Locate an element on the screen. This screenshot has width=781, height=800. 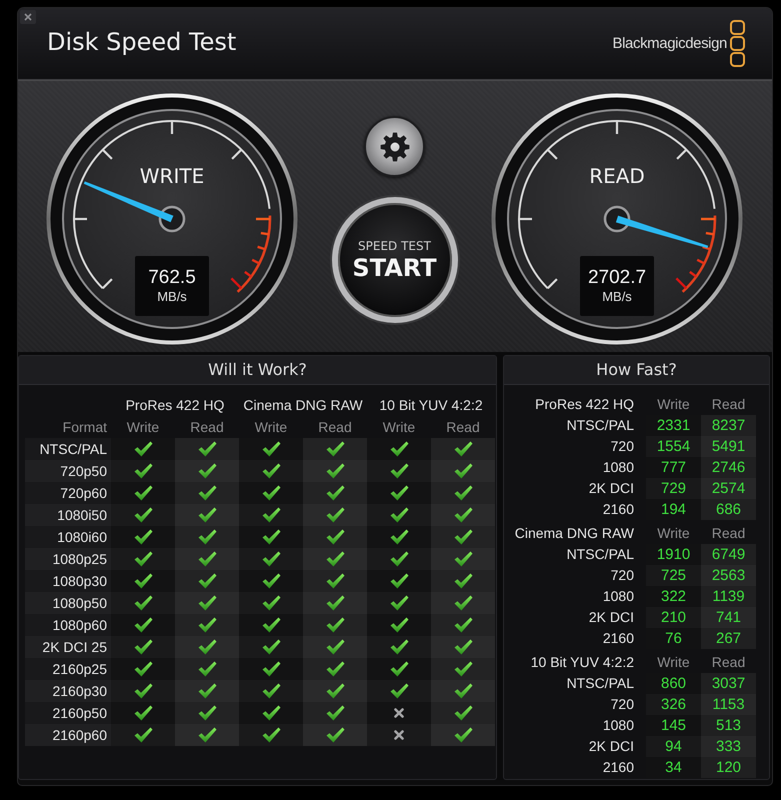
speed-cell: 729 is located at coordinates (673, 488).